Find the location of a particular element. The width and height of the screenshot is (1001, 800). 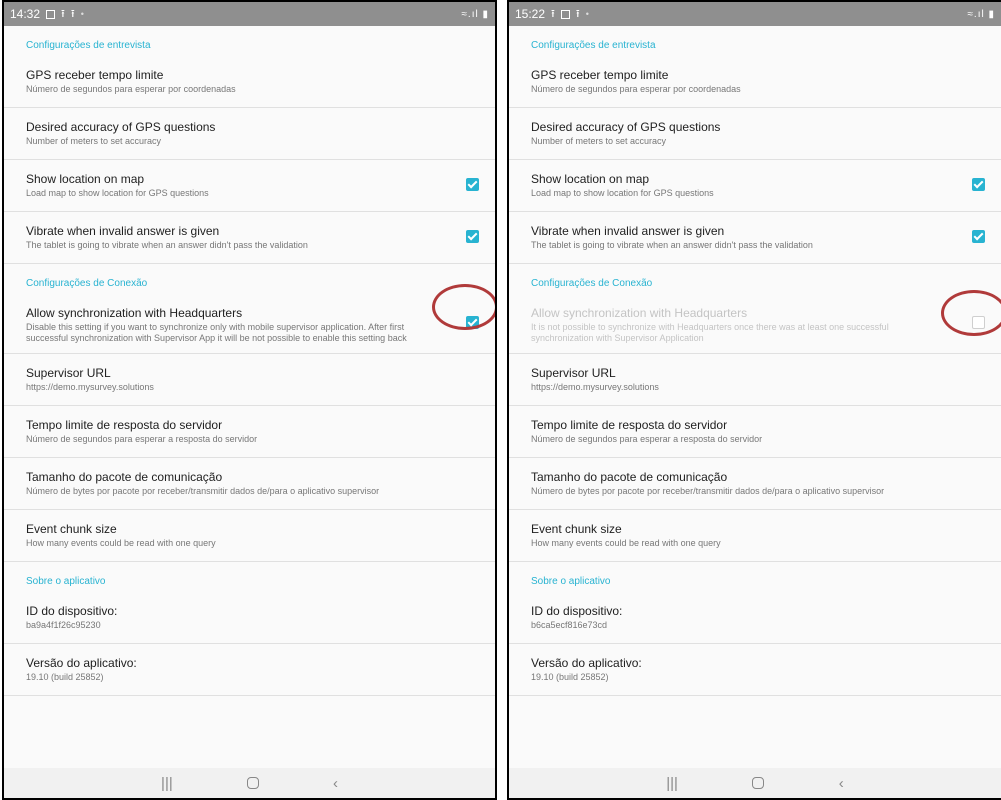

setting-title: Show location on map is located at coordinates (590, 179).